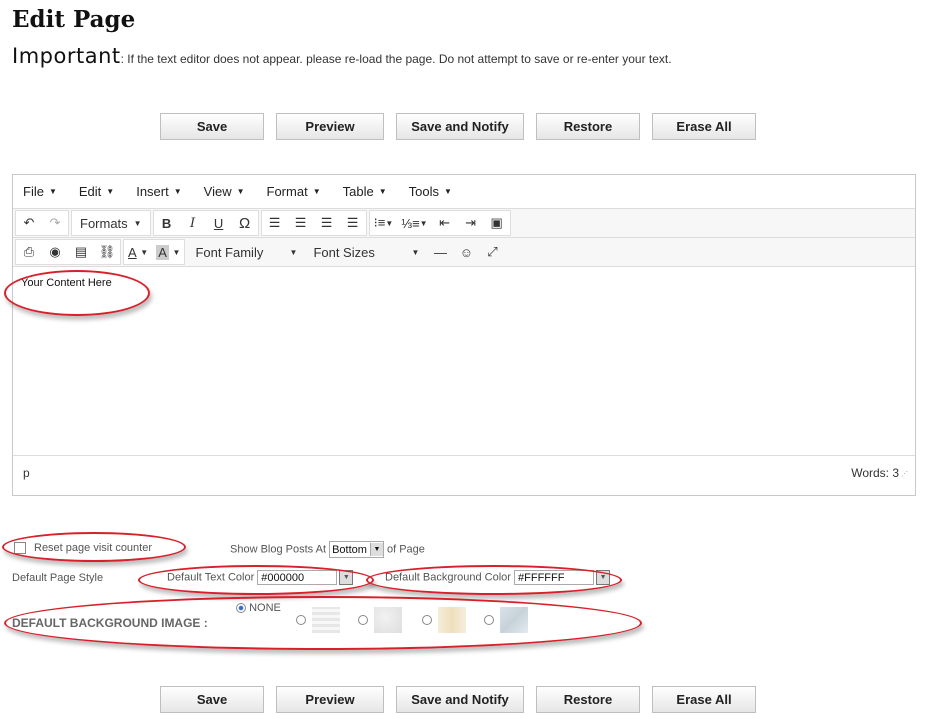  What do you see at coordinates (541, 577) in the screenshot?
I see `bg-color-value: #FFFFFF` at bounding box center [541, 577].